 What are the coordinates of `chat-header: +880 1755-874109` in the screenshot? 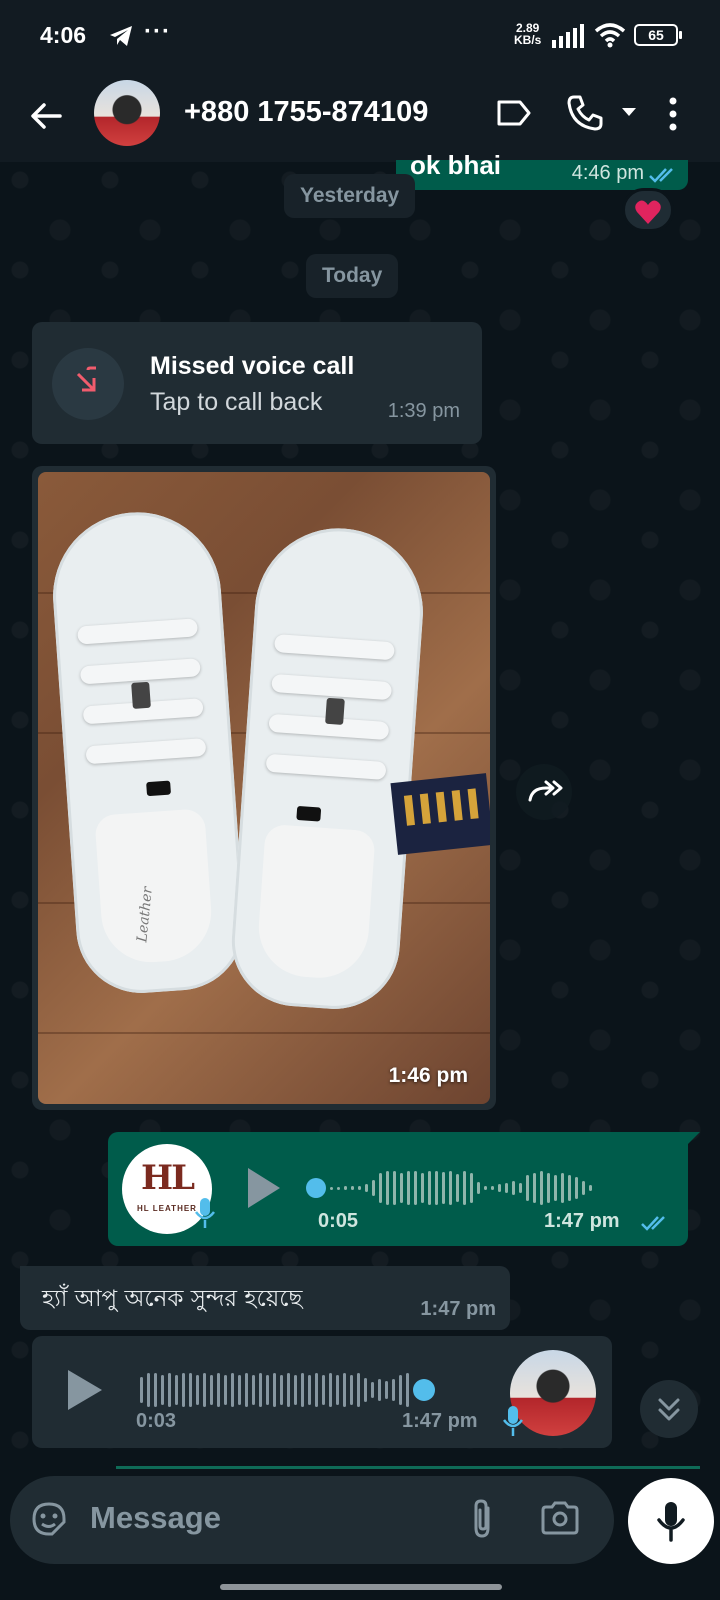 It's located at (360, 117).